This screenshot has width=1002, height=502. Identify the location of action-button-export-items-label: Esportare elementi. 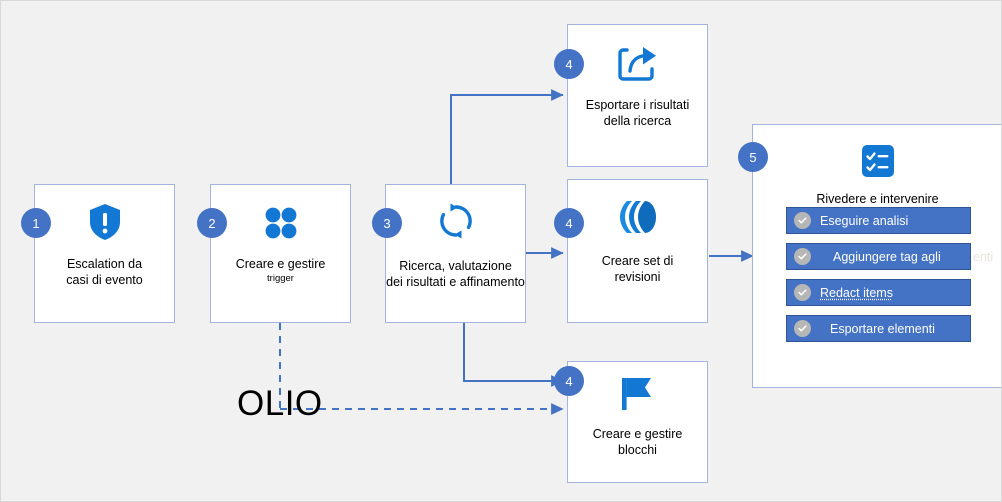
(882, 328).